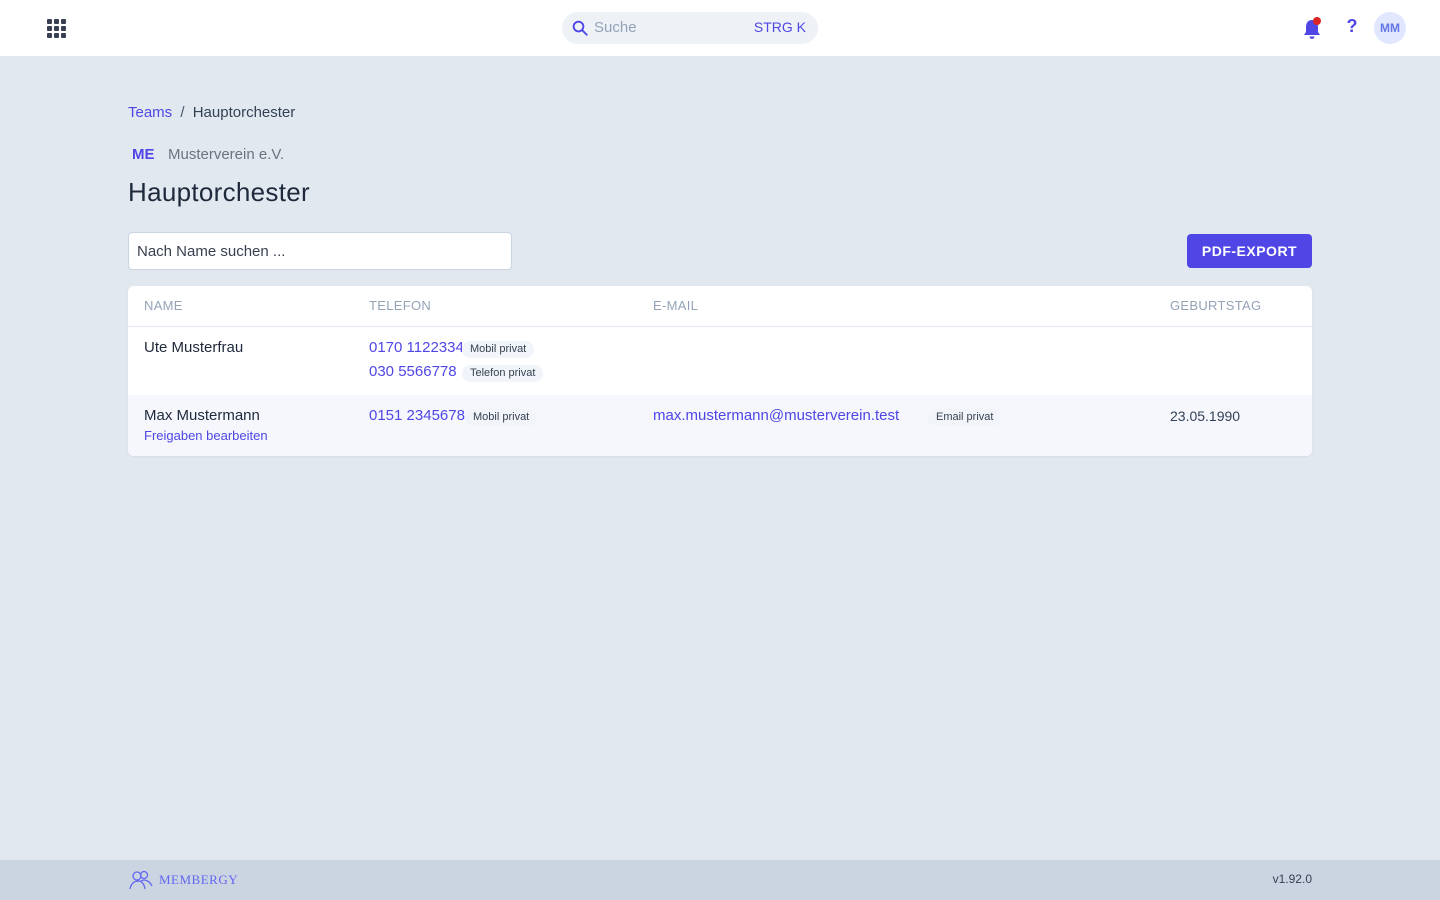  What do you see at coordinates (416, 347) in the screenshot?
I see `phone-link: 0170 1122334` at bounding box center [416, 347].